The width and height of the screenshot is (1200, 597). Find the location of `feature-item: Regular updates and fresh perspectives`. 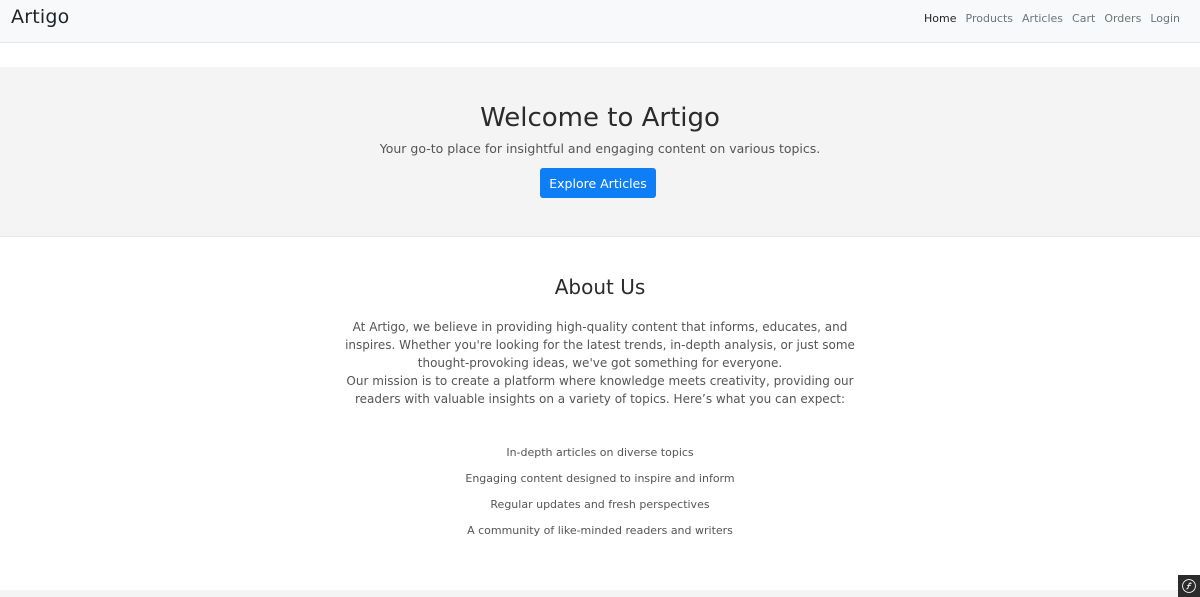

feature-item: Regular updates and fresh perspectives is located at coordinates (600, 504).